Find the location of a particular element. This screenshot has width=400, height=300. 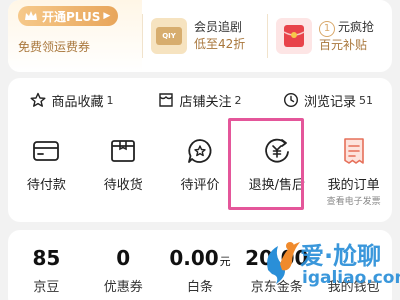

stat-count: 1 is located at coordinates (110, 100).